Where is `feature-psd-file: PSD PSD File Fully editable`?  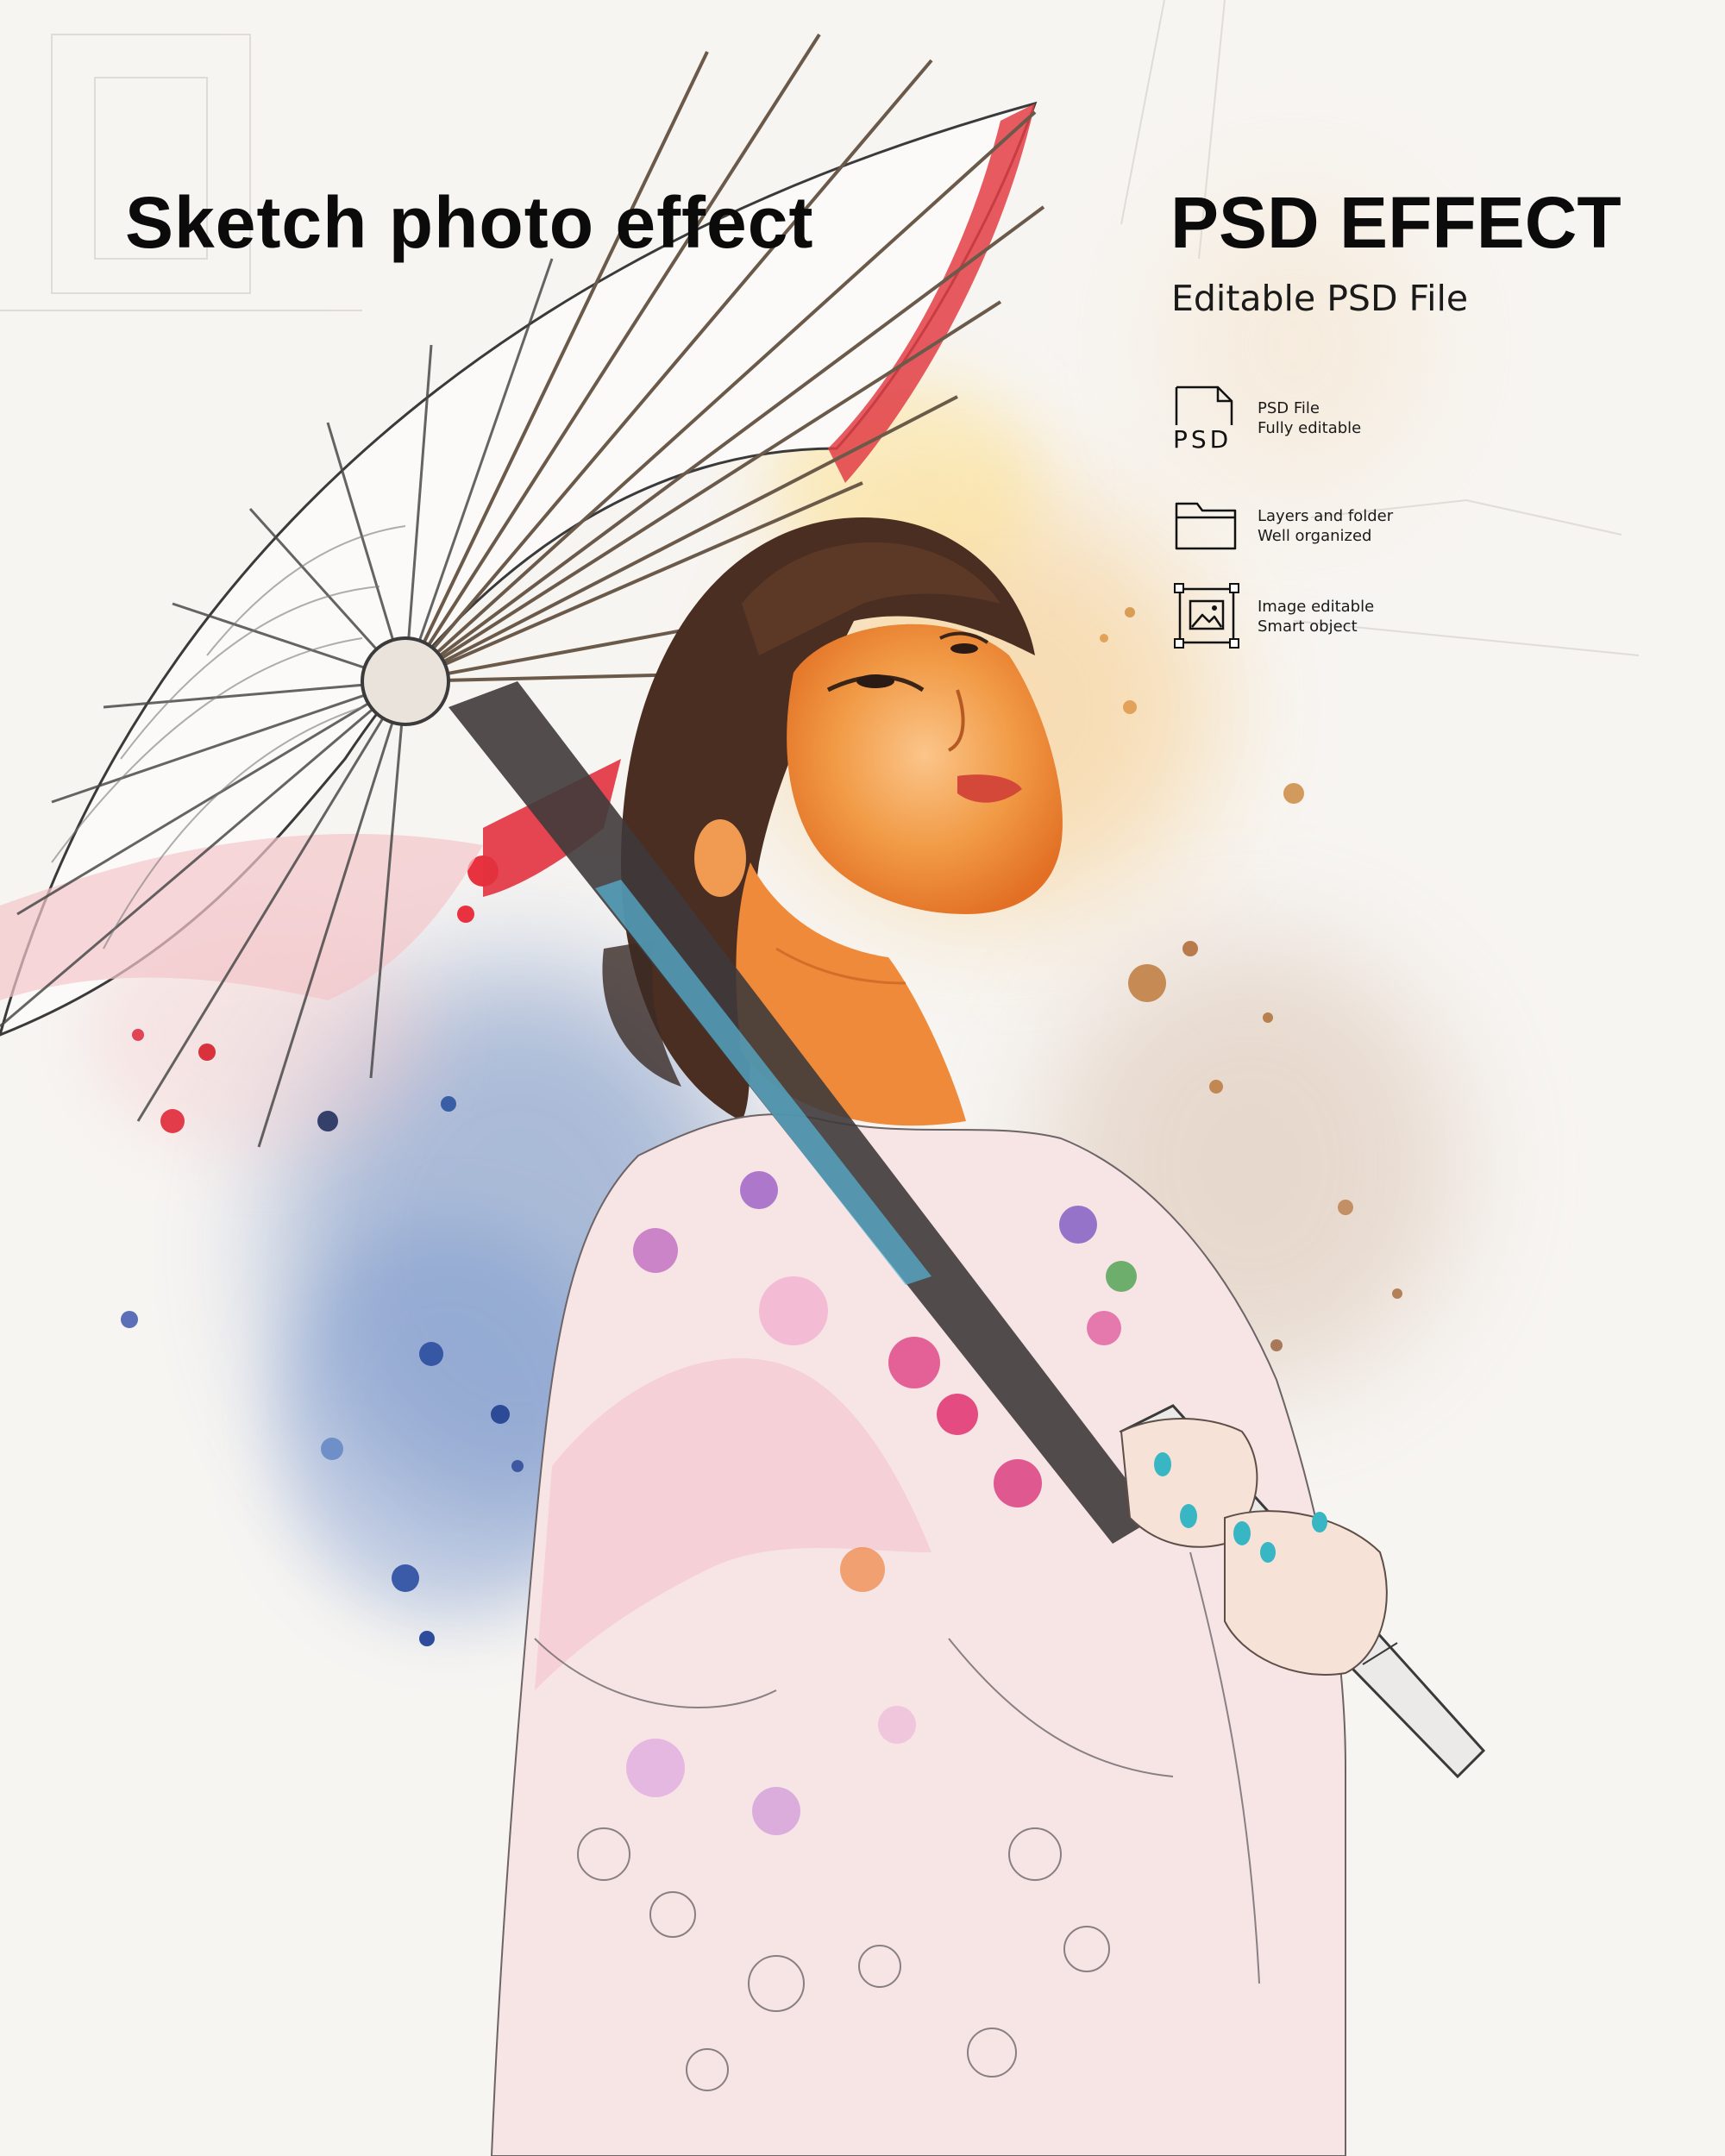 feature-psd-file: PSD PSD File Fully editable is located at coordinates (1267, 418).